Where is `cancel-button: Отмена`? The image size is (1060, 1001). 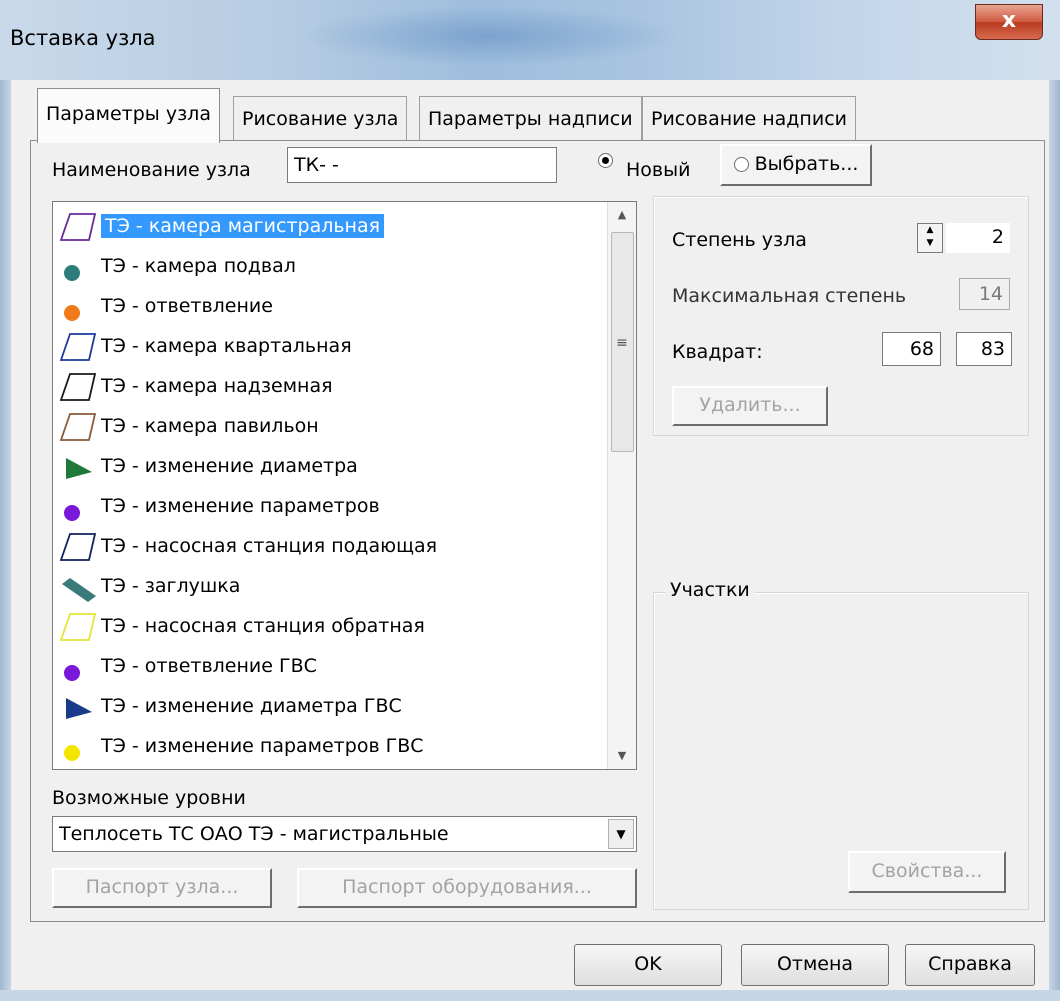
cancel-button: Отмена is located at coordinates (815, 965).